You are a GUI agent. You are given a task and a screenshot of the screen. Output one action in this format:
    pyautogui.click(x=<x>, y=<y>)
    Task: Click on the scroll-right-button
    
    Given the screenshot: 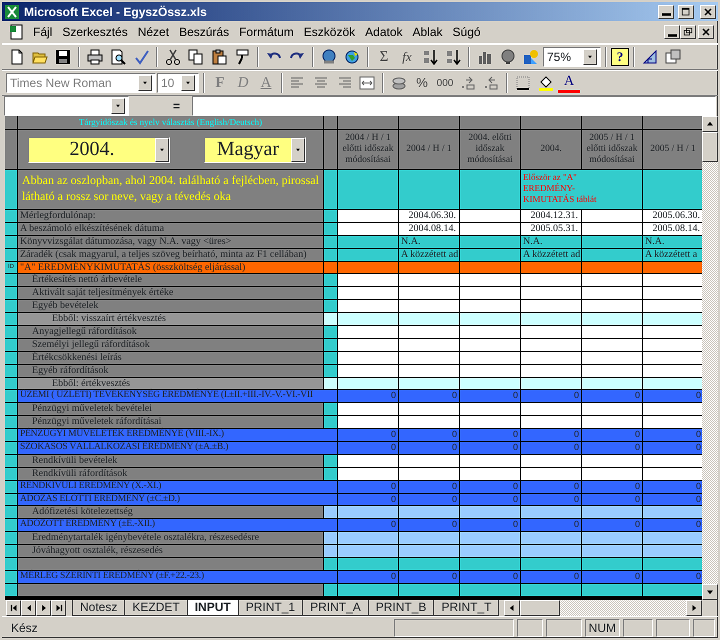 What is the action you would take?
    pyautogui.click(x=694, y=608)
    